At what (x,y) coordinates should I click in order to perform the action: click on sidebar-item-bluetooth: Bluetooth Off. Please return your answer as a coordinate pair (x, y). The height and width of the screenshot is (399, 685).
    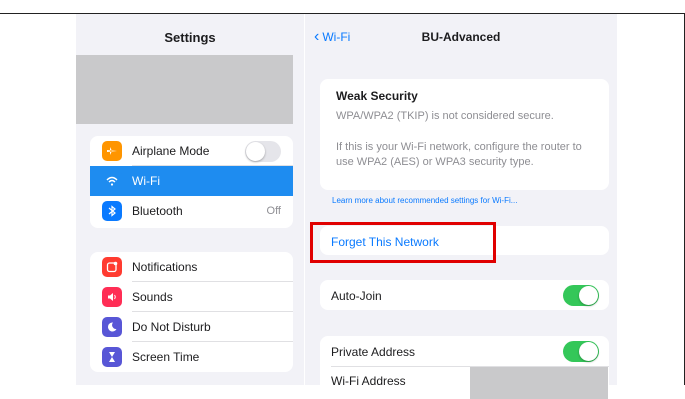
    Looking at the image, I should click on (191, 211).